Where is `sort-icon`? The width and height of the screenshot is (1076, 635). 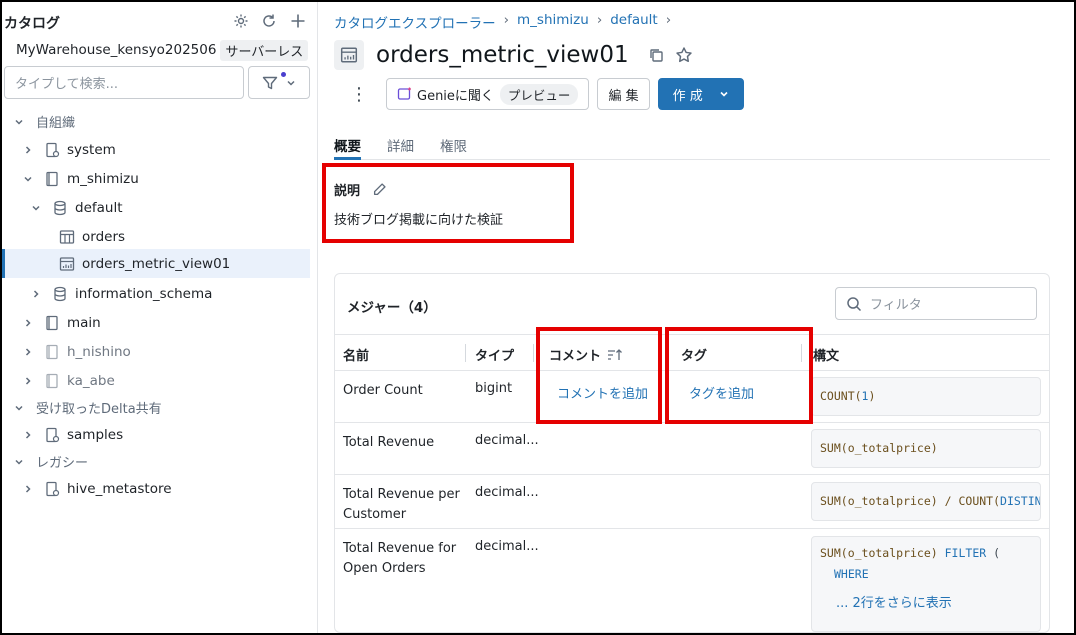
sort-icon is located at coordinates (615, 355).